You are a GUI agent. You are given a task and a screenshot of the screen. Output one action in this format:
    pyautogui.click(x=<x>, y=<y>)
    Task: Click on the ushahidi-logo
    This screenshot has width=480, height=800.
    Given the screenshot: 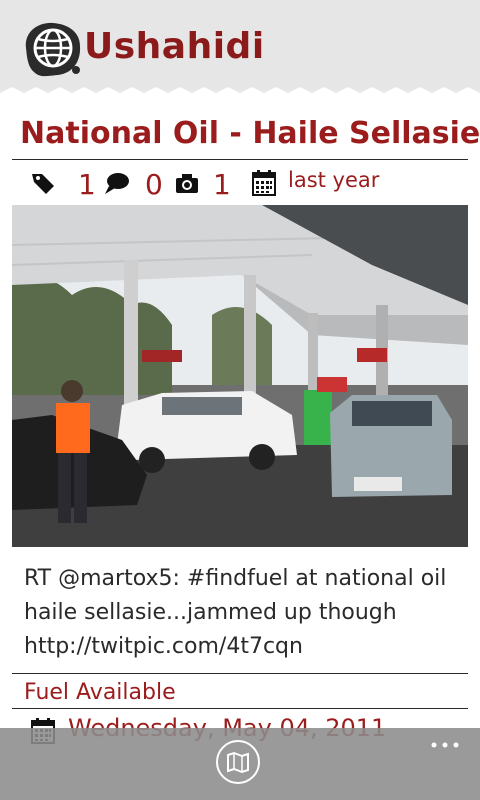 What is the action you would take?
    pyautogui.click(x=53, y=49)
    